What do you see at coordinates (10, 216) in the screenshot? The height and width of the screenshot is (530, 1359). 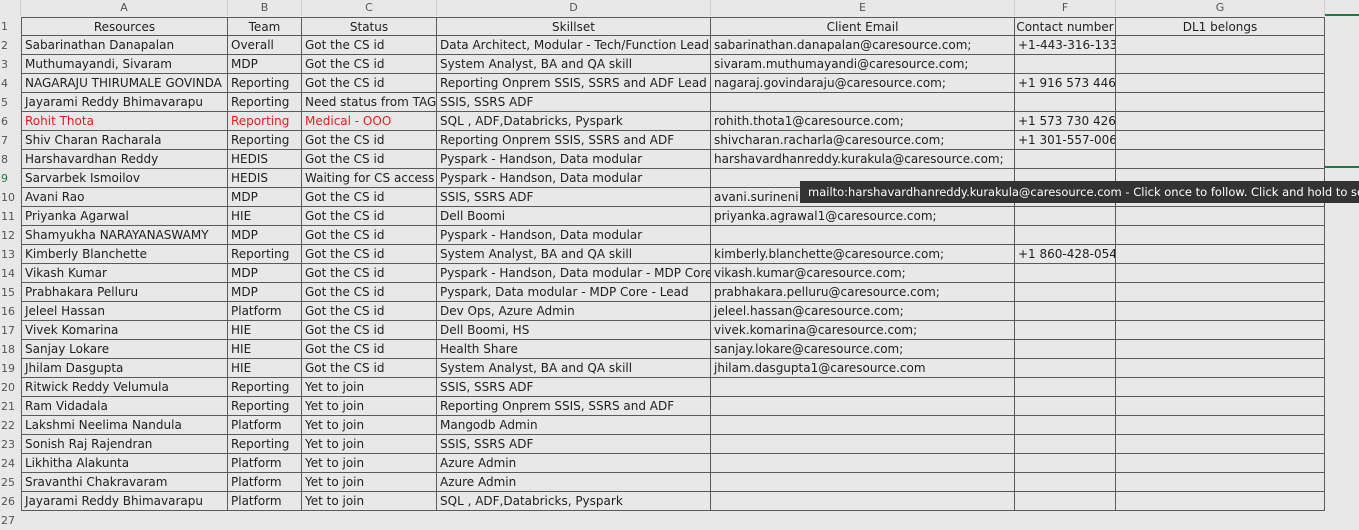 I see `row-number: 11` at bounding box center [10, 216].